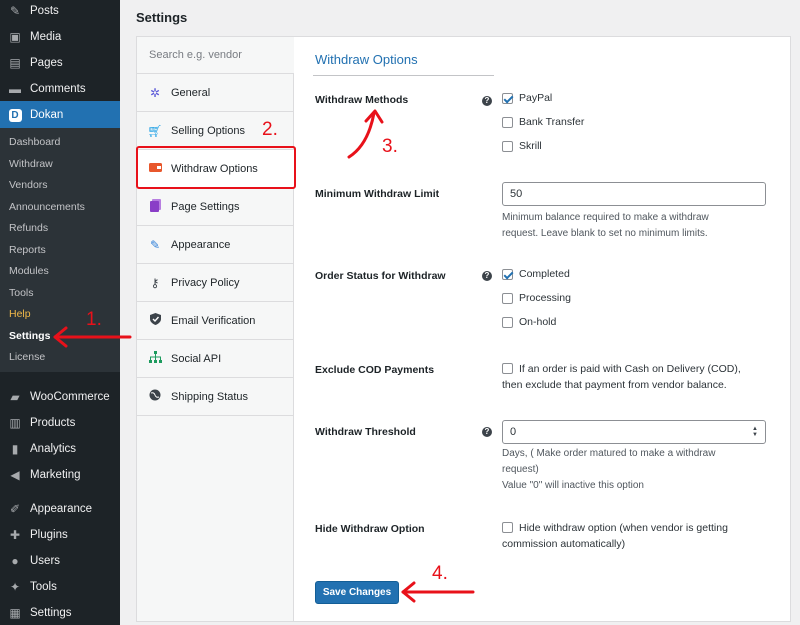 This screenshot has height=625, width=800. I want to click on submenu-announcements: Announcements, so click(47, 207).